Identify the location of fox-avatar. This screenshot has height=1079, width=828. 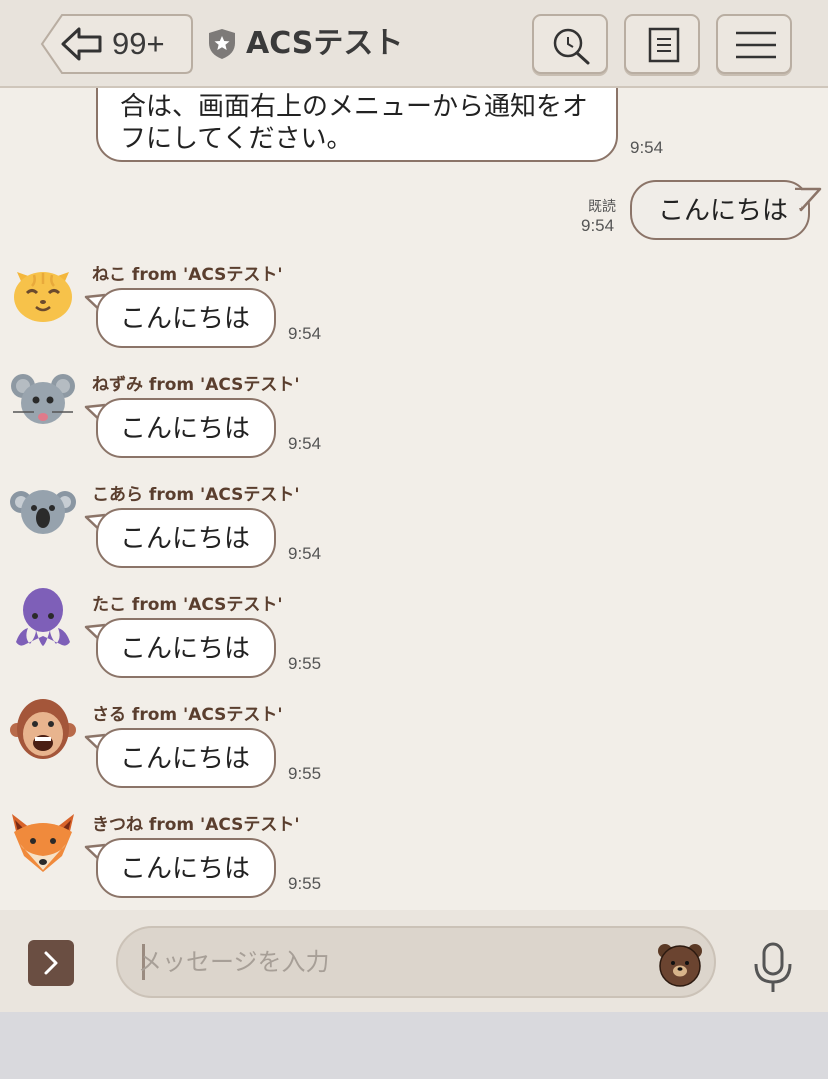
(43, 843).